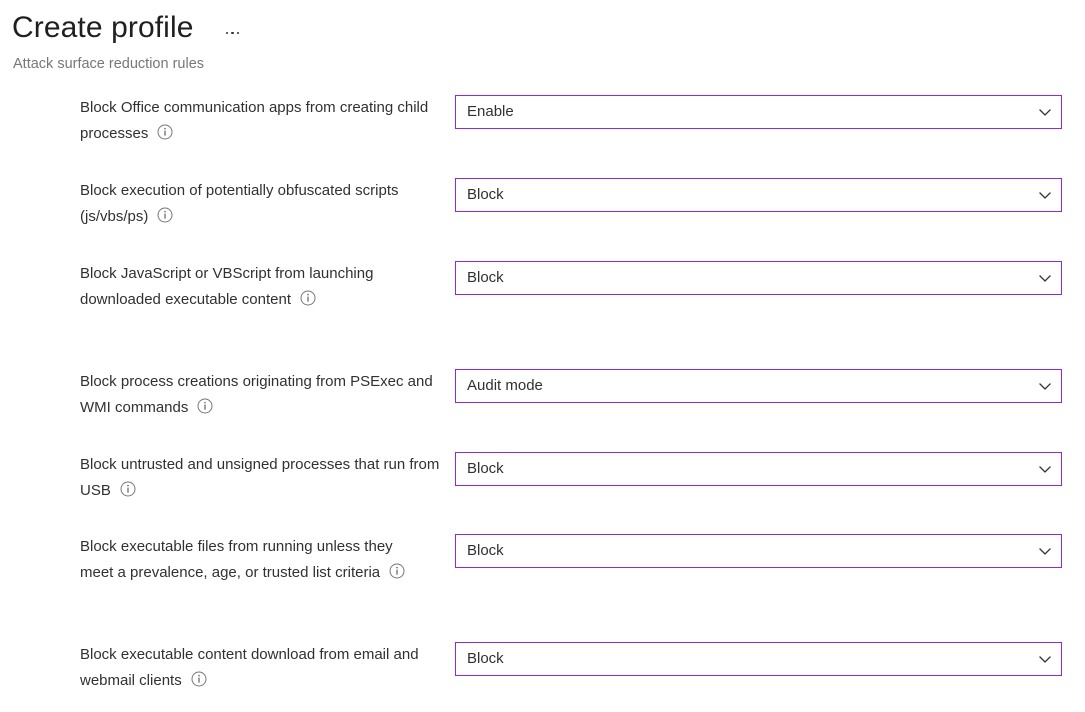 The image size is (1085, 712). I want to click on title-row: Create profile, so click(129, 28).